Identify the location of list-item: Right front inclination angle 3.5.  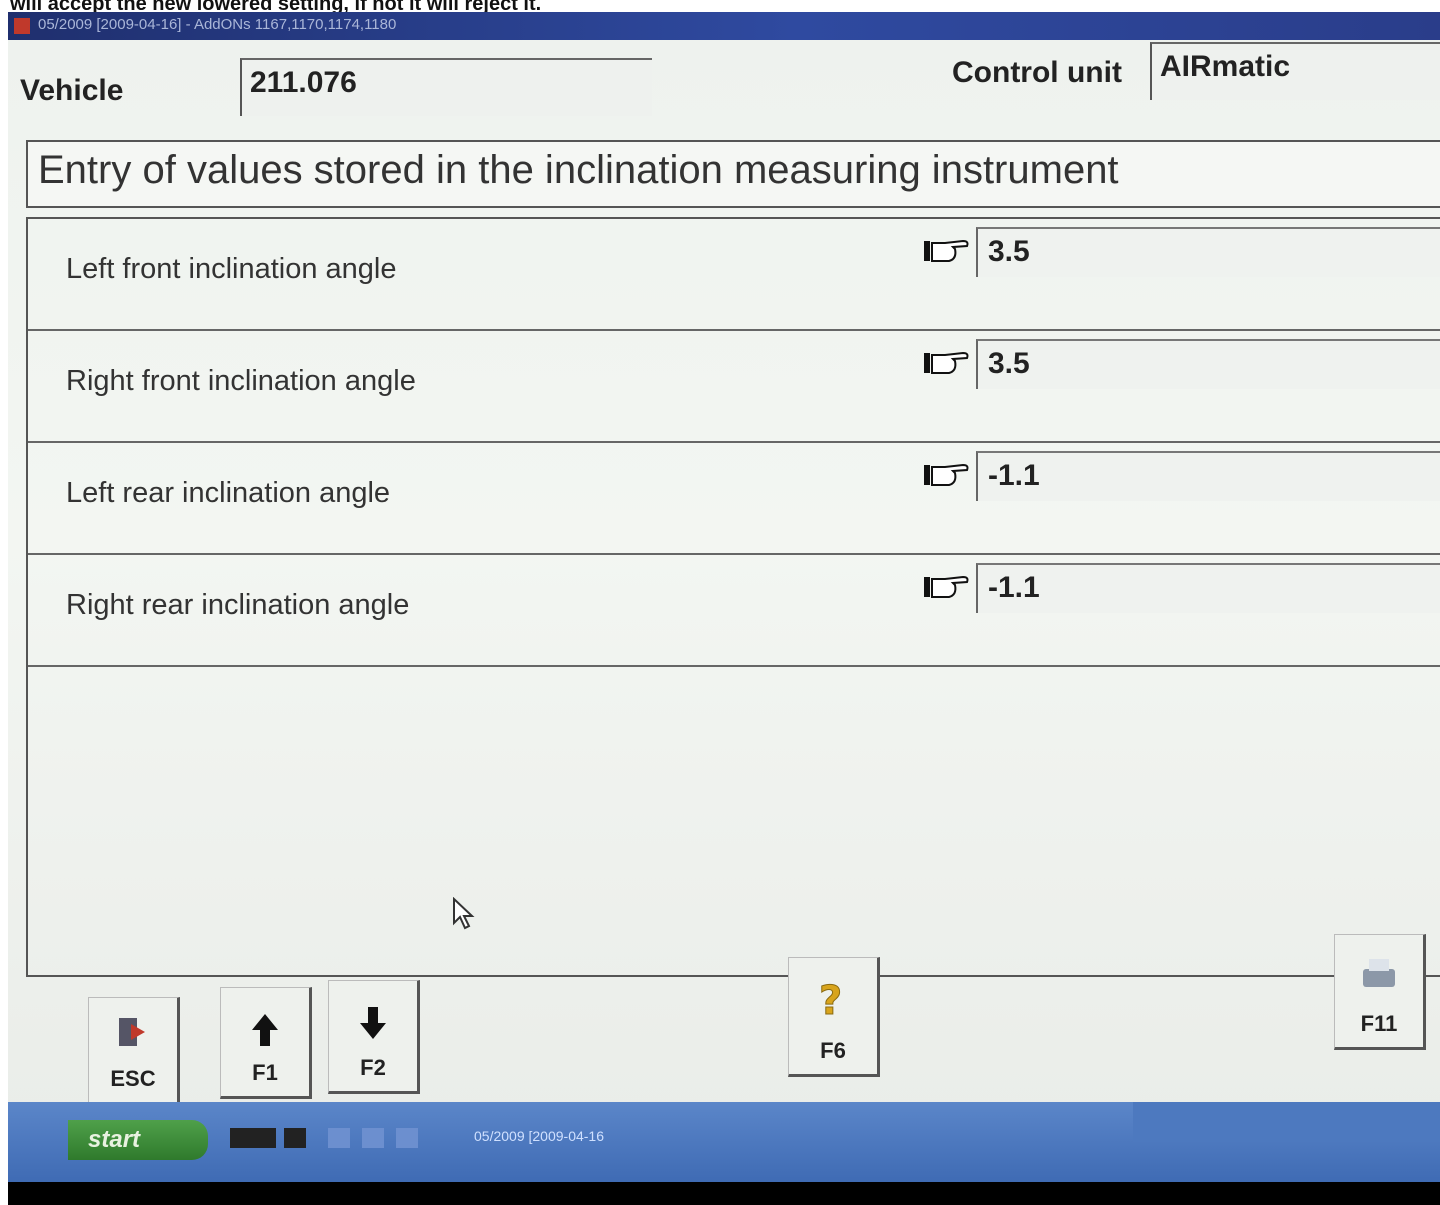
(734, 387).